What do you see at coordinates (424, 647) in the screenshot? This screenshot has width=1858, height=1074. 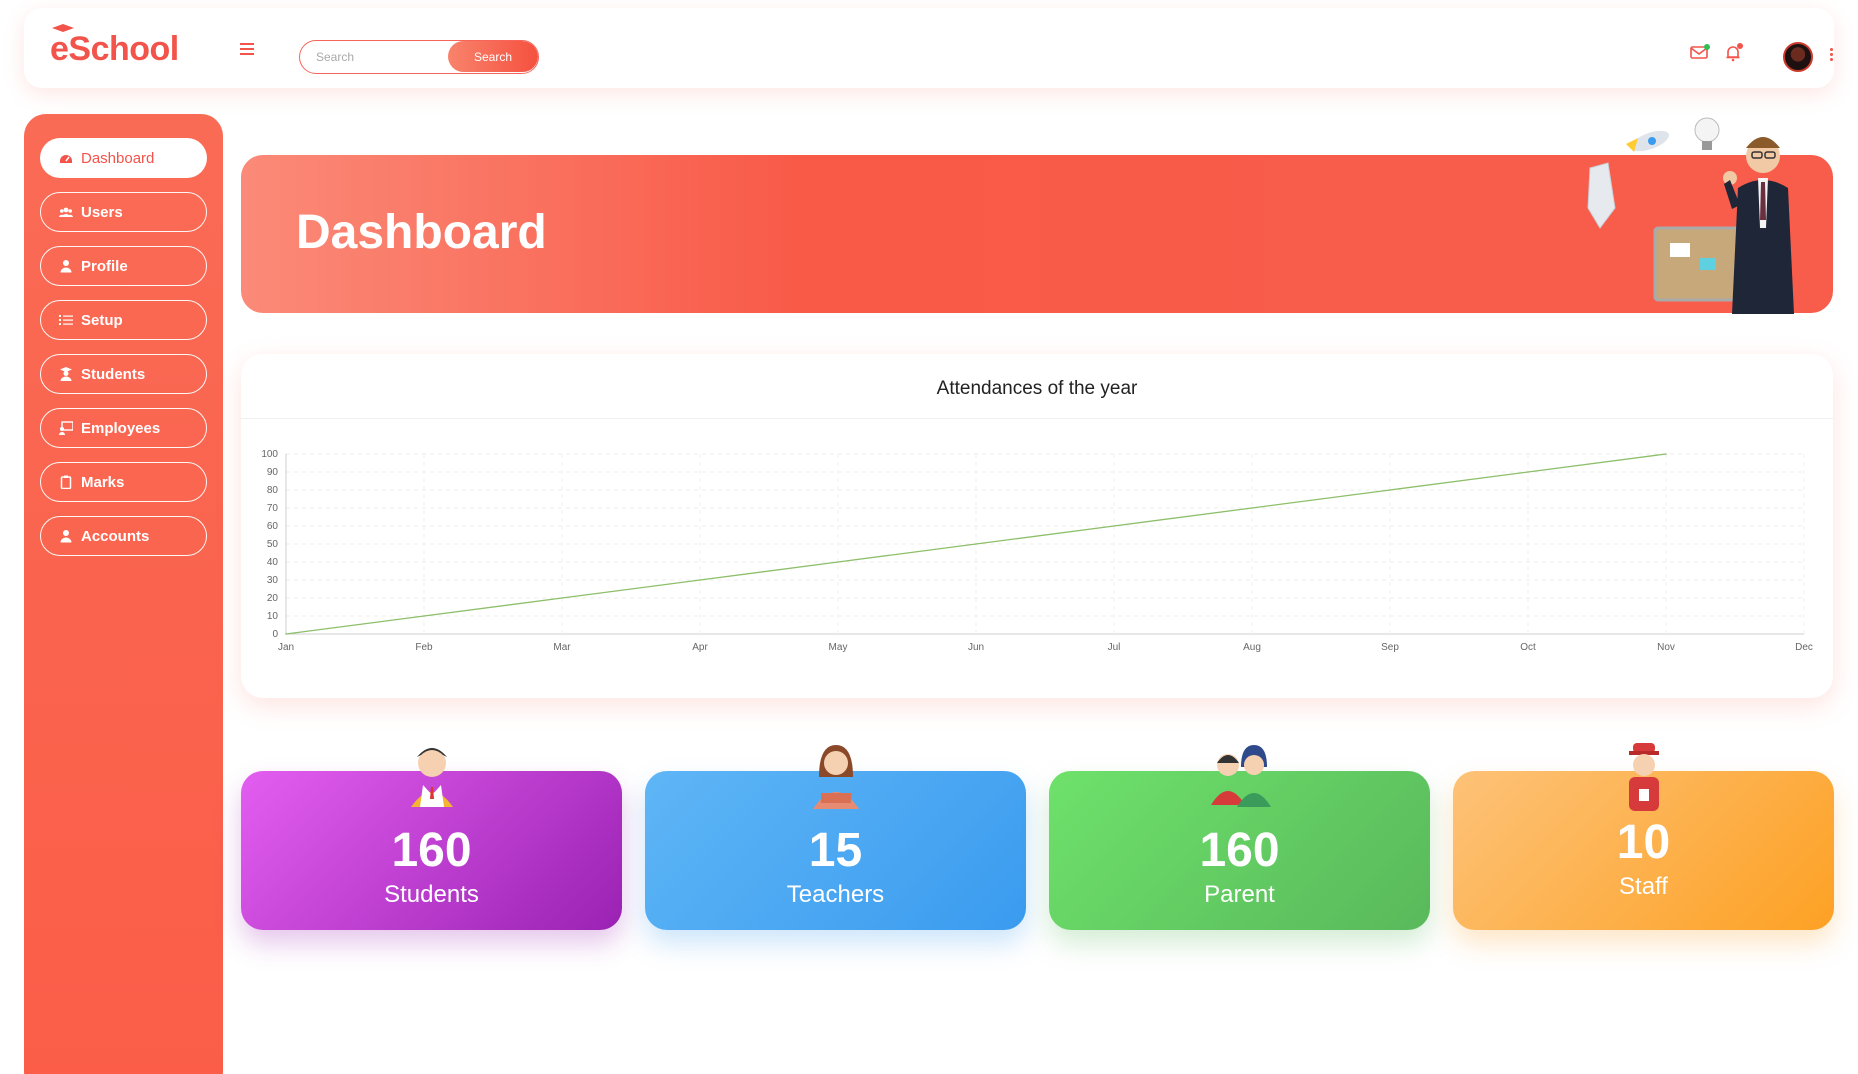 I see `x-tick-label: Feb` at bounding box center [424, 647].